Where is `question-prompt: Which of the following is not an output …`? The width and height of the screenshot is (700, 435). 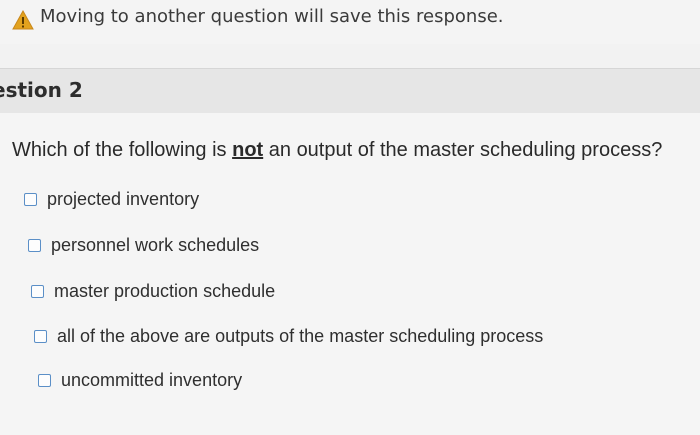
question-prompt: Which of the following is not an output … is located at coordinates (337, 150).